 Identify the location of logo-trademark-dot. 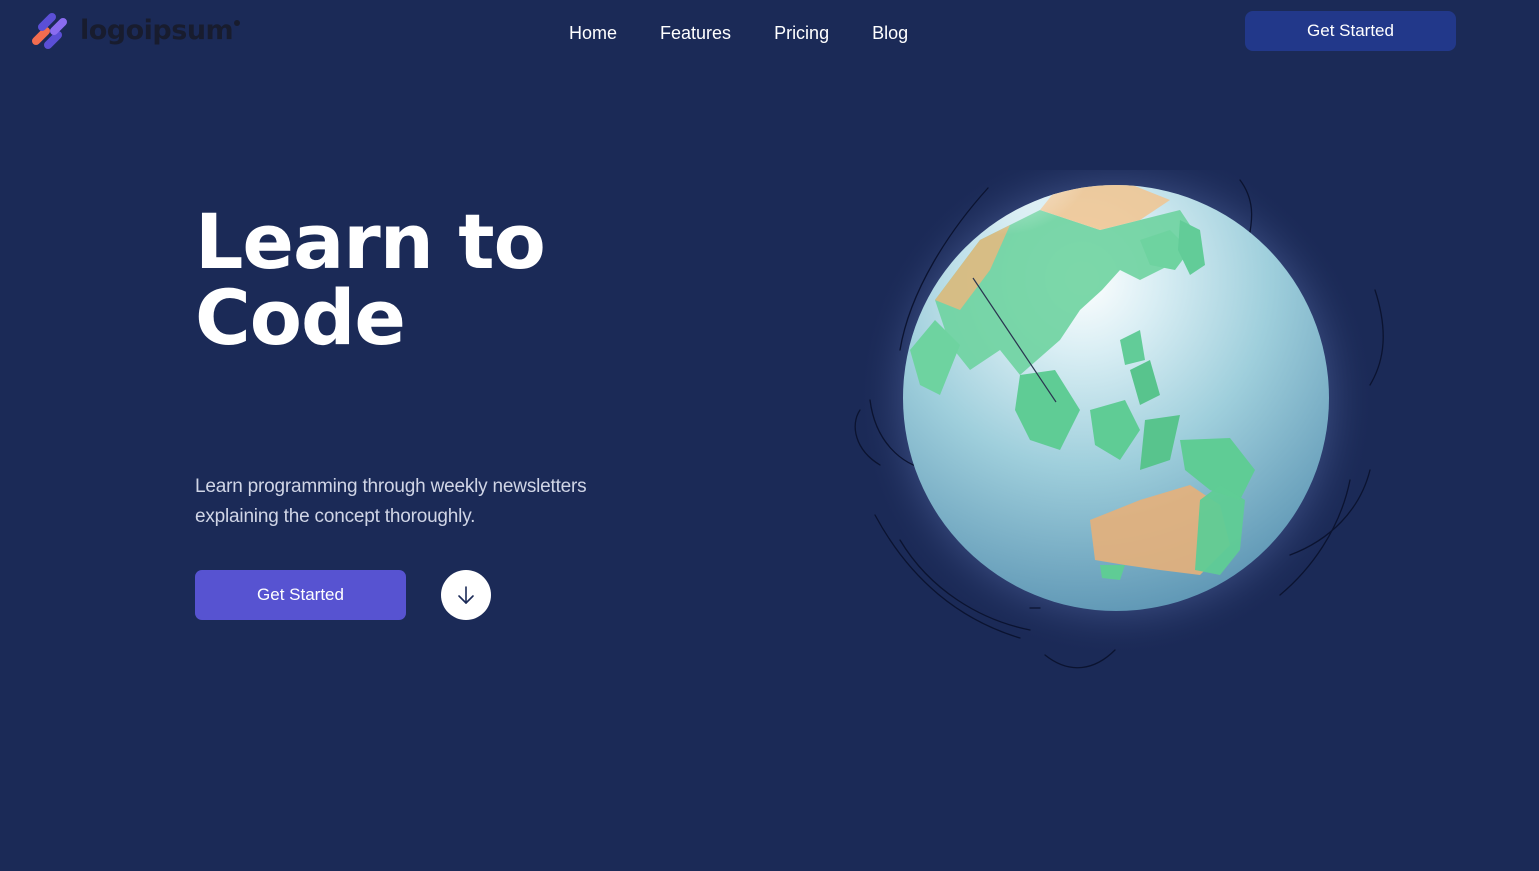
(237, 22).